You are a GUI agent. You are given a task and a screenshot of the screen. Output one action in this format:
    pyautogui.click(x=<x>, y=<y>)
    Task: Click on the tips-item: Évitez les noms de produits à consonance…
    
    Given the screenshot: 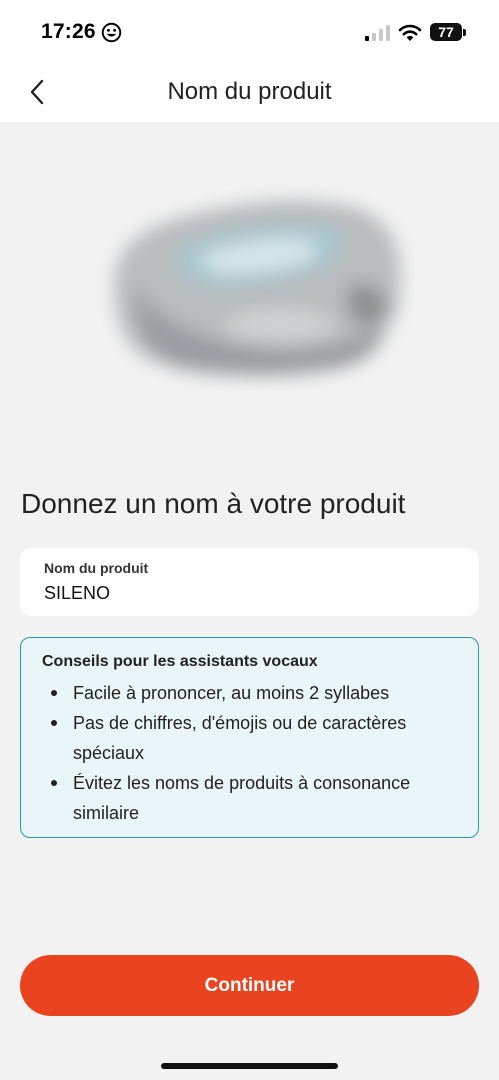 What is the action you would take?
    pyautogui.click(x=249, y=798)
    